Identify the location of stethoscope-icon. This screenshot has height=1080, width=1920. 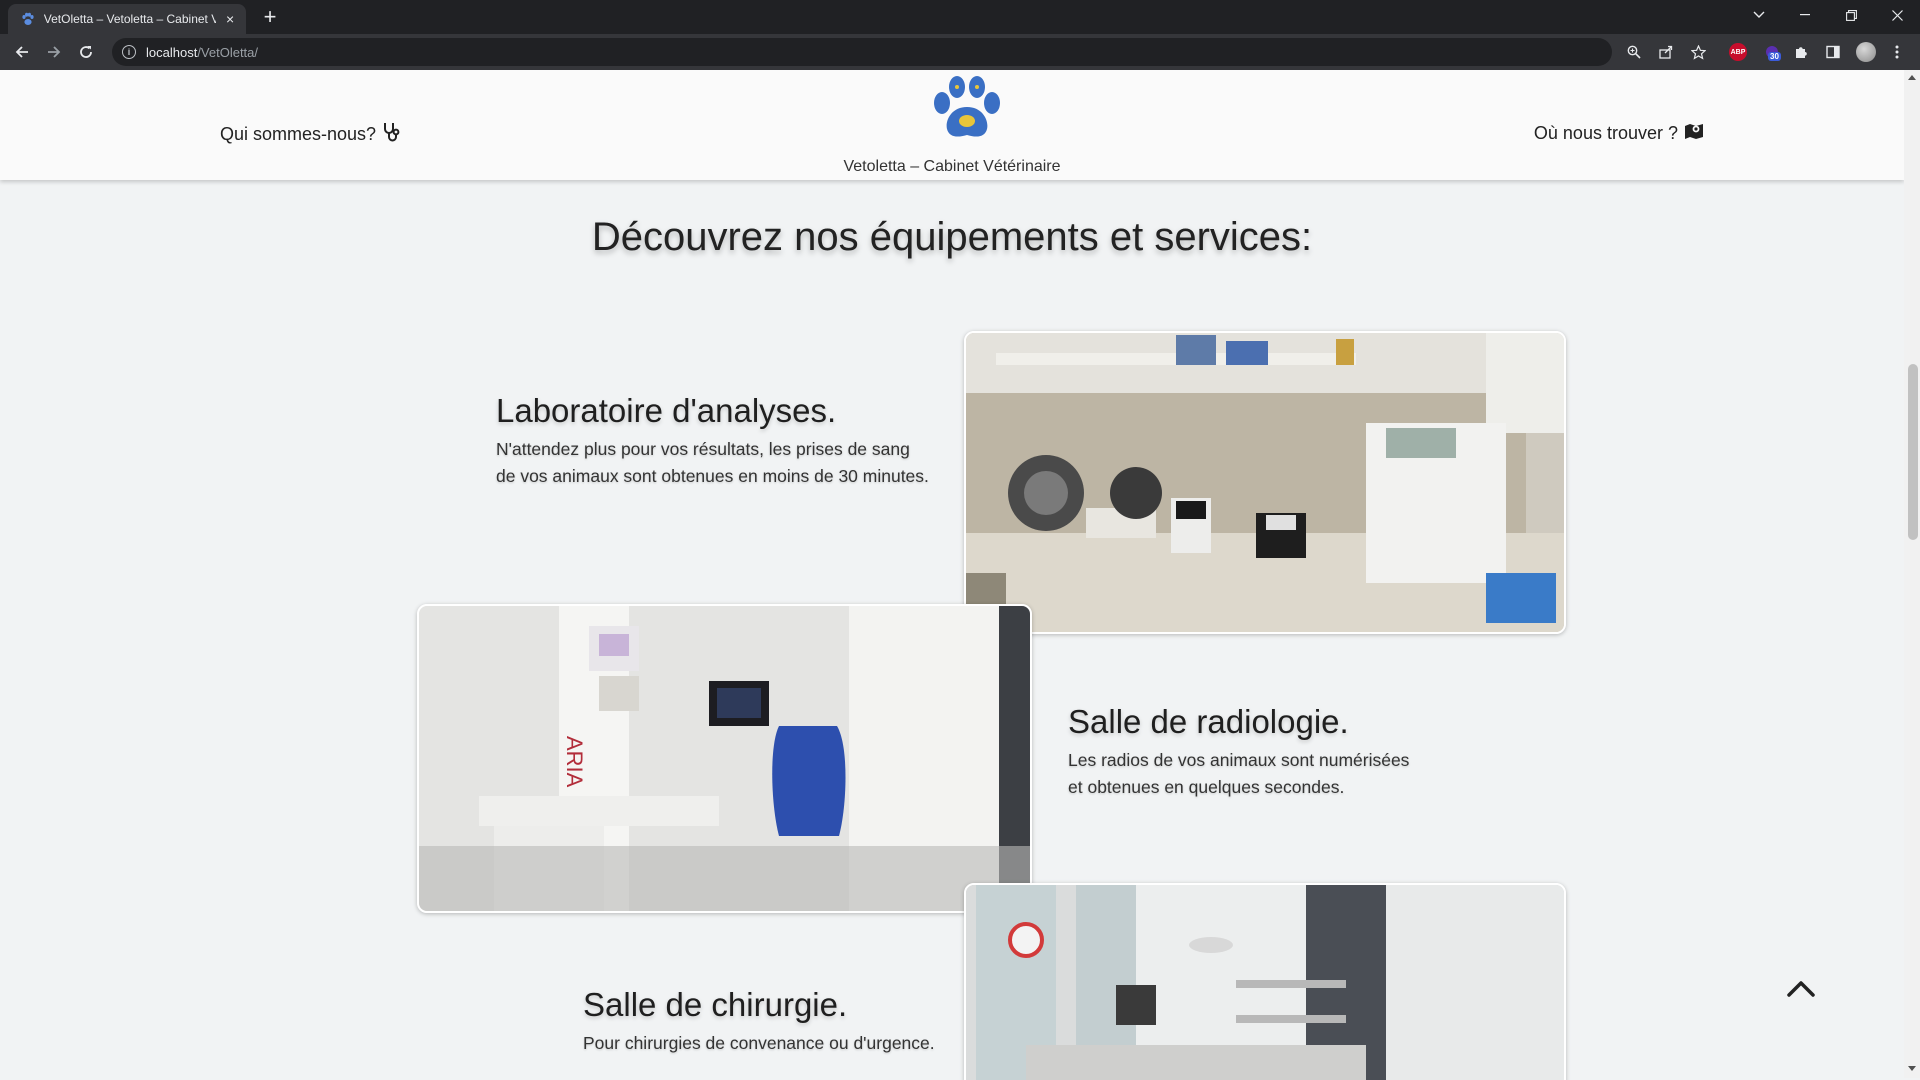
(391, 134).